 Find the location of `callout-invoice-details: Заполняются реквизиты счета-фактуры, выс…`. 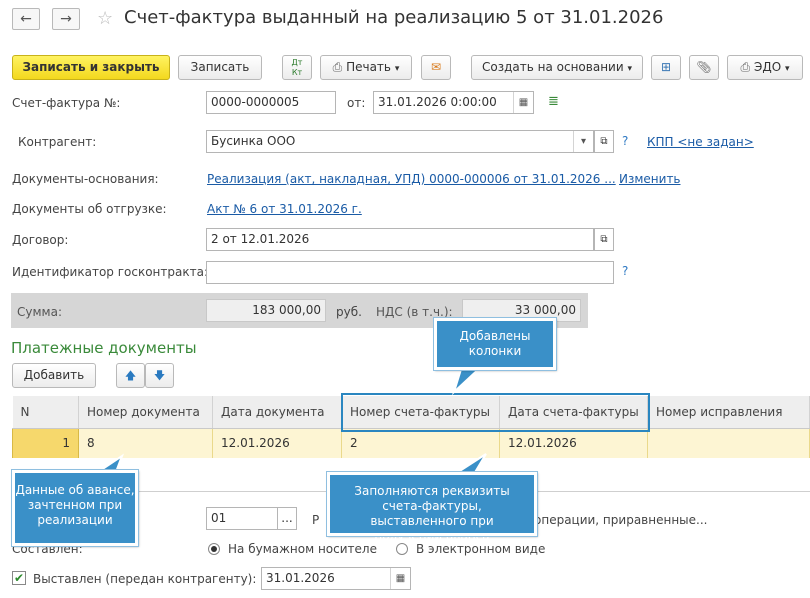

callout-invoice-details: Заполняются реквизиты счета-фактуры, выс… is located at coordinates (432, 507).